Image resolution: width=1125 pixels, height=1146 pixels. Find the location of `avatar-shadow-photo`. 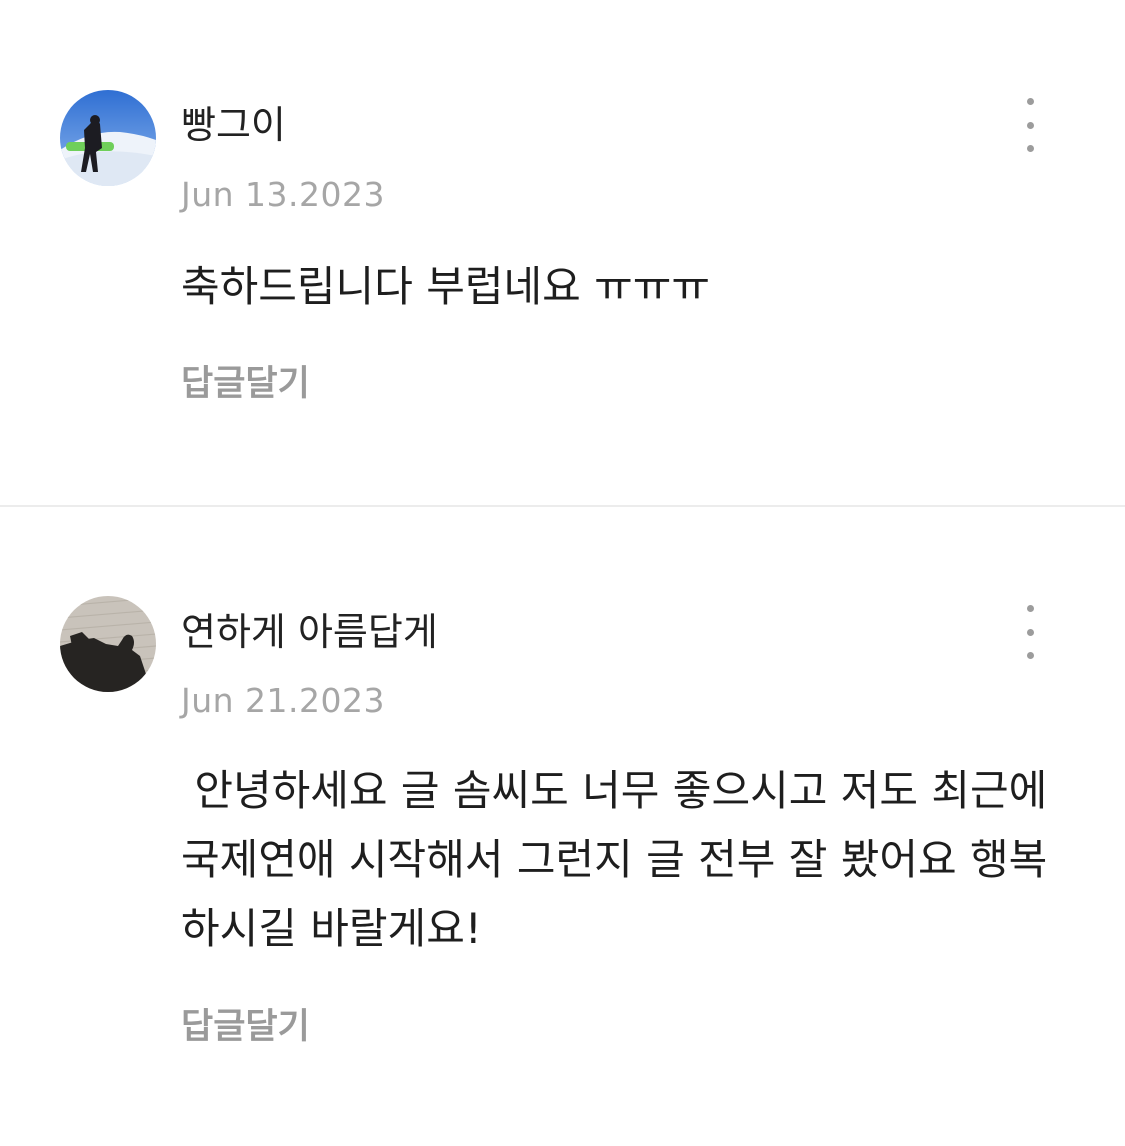

avatar-shadow-photo is located at coordinates (108, 644).